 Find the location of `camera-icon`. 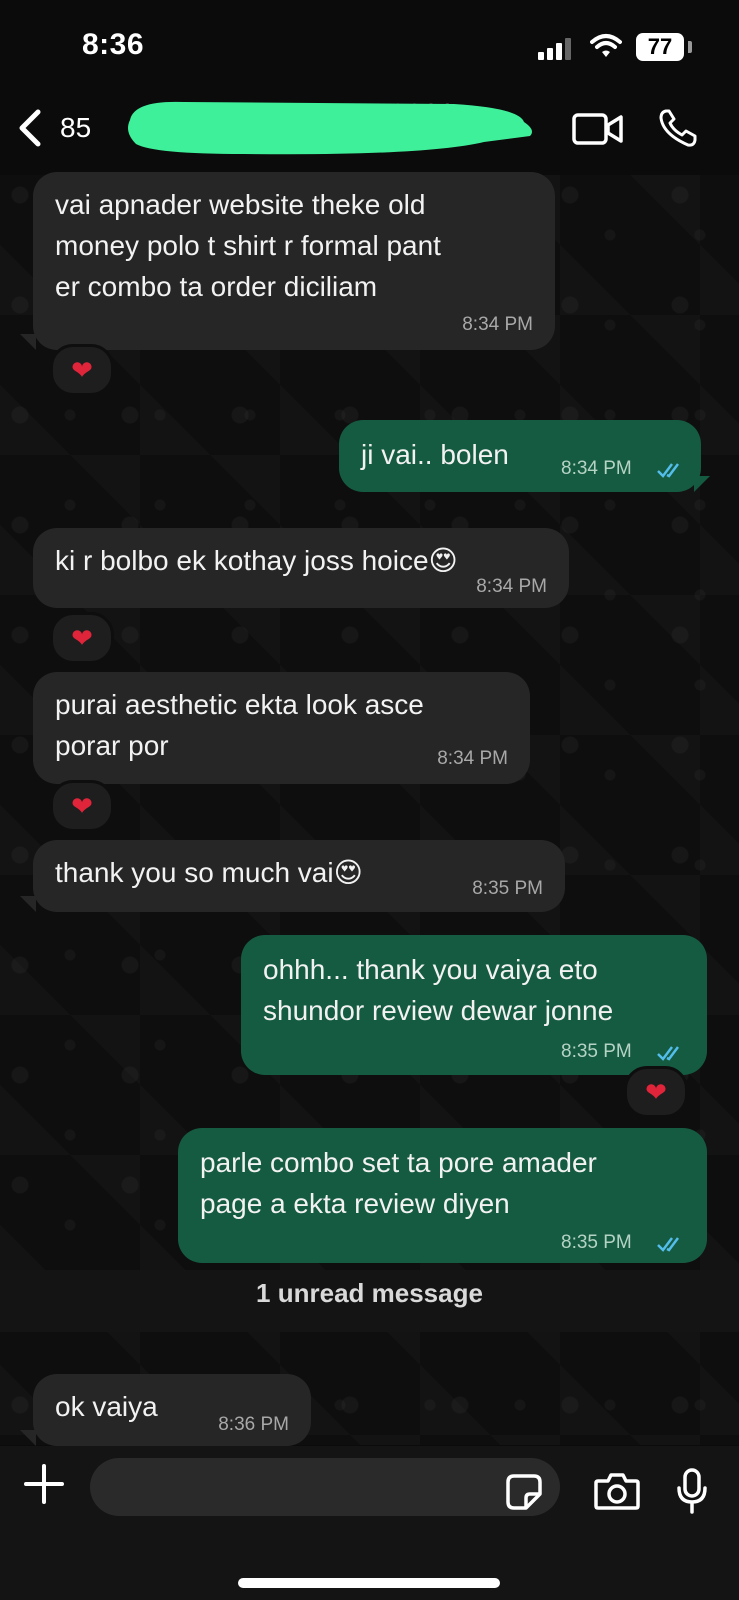

camera-icon is located at coordinates (617, 1491).